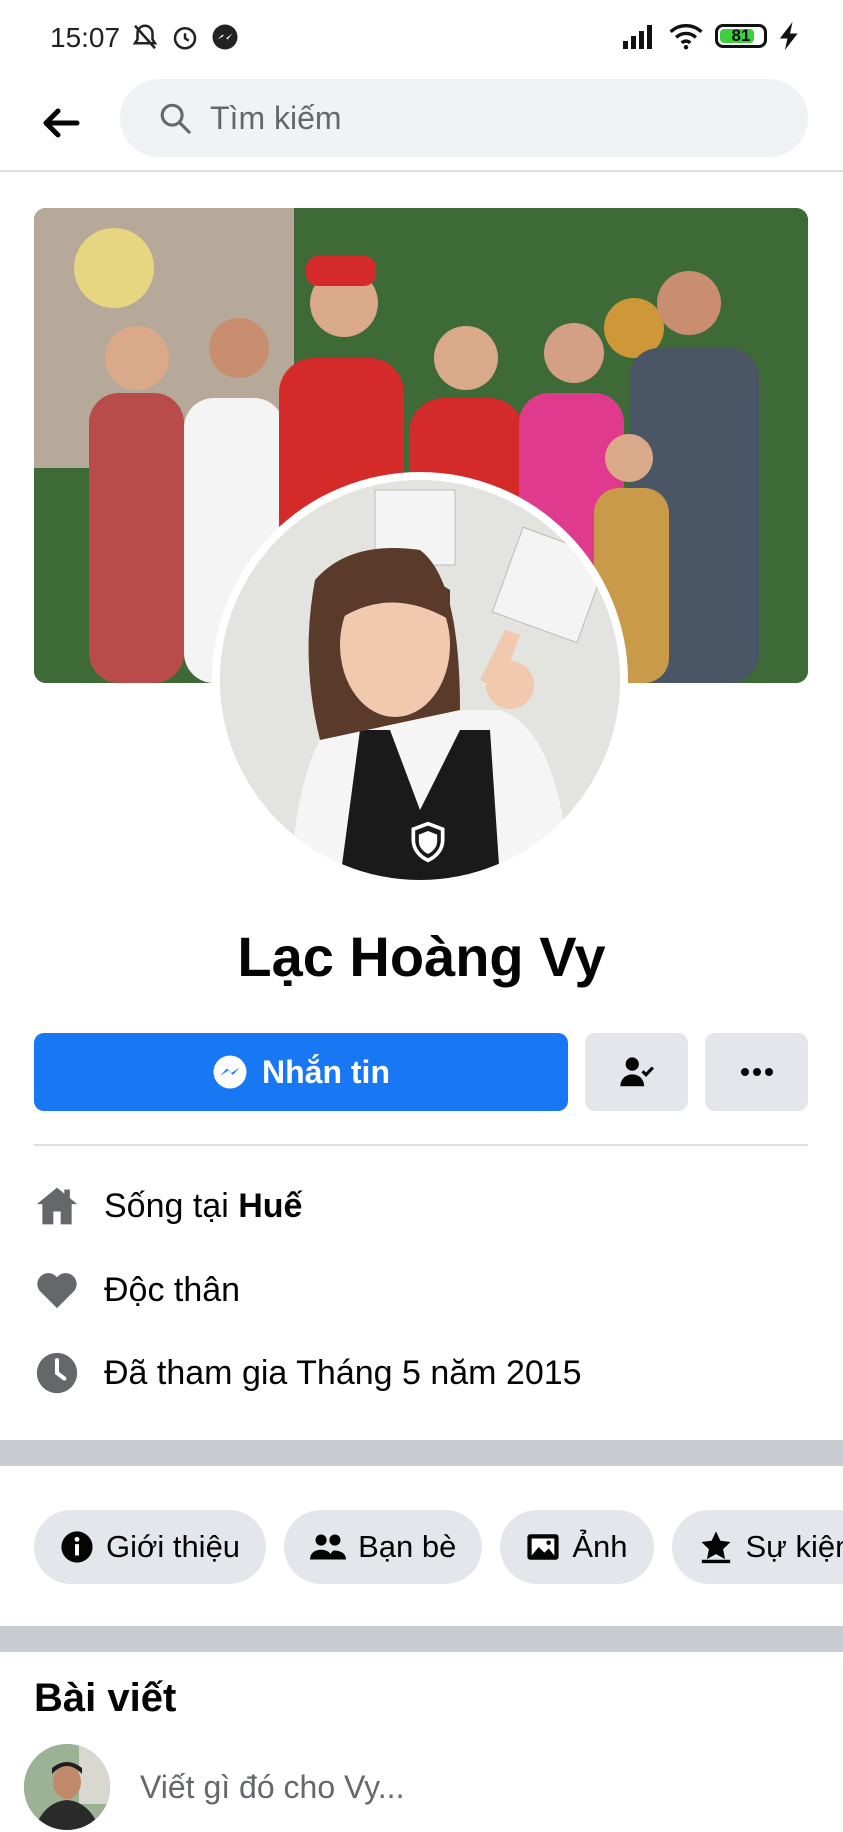 Image resolution: width=843 pixels, height=1832 pixels. Describe the element at coordinates (790, 36) in the screenshot. I see `charging-icon` at that location.